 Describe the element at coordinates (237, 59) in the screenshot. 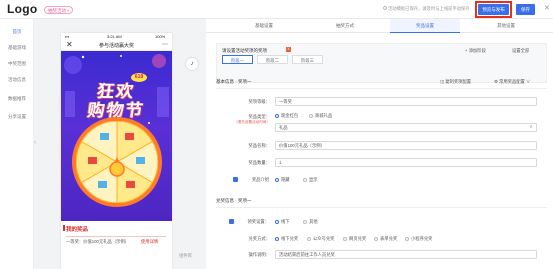

I see `stage-tab-1: 阶段一` at that location.